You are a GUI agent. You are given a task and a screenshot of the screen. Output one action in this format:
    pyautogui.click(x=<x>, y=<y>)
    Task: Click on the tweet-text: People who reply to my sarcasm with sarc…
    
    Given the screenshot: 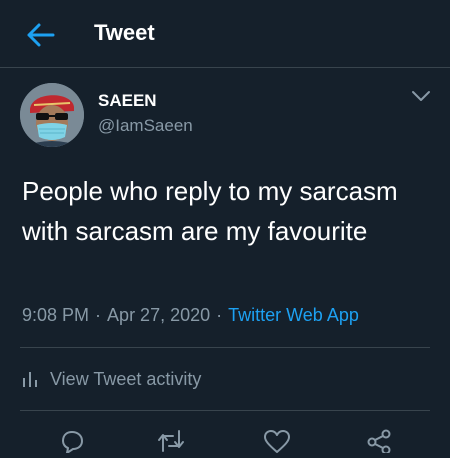 What is the action you would take?
    pyautogui.click(x=210, y=211)
    